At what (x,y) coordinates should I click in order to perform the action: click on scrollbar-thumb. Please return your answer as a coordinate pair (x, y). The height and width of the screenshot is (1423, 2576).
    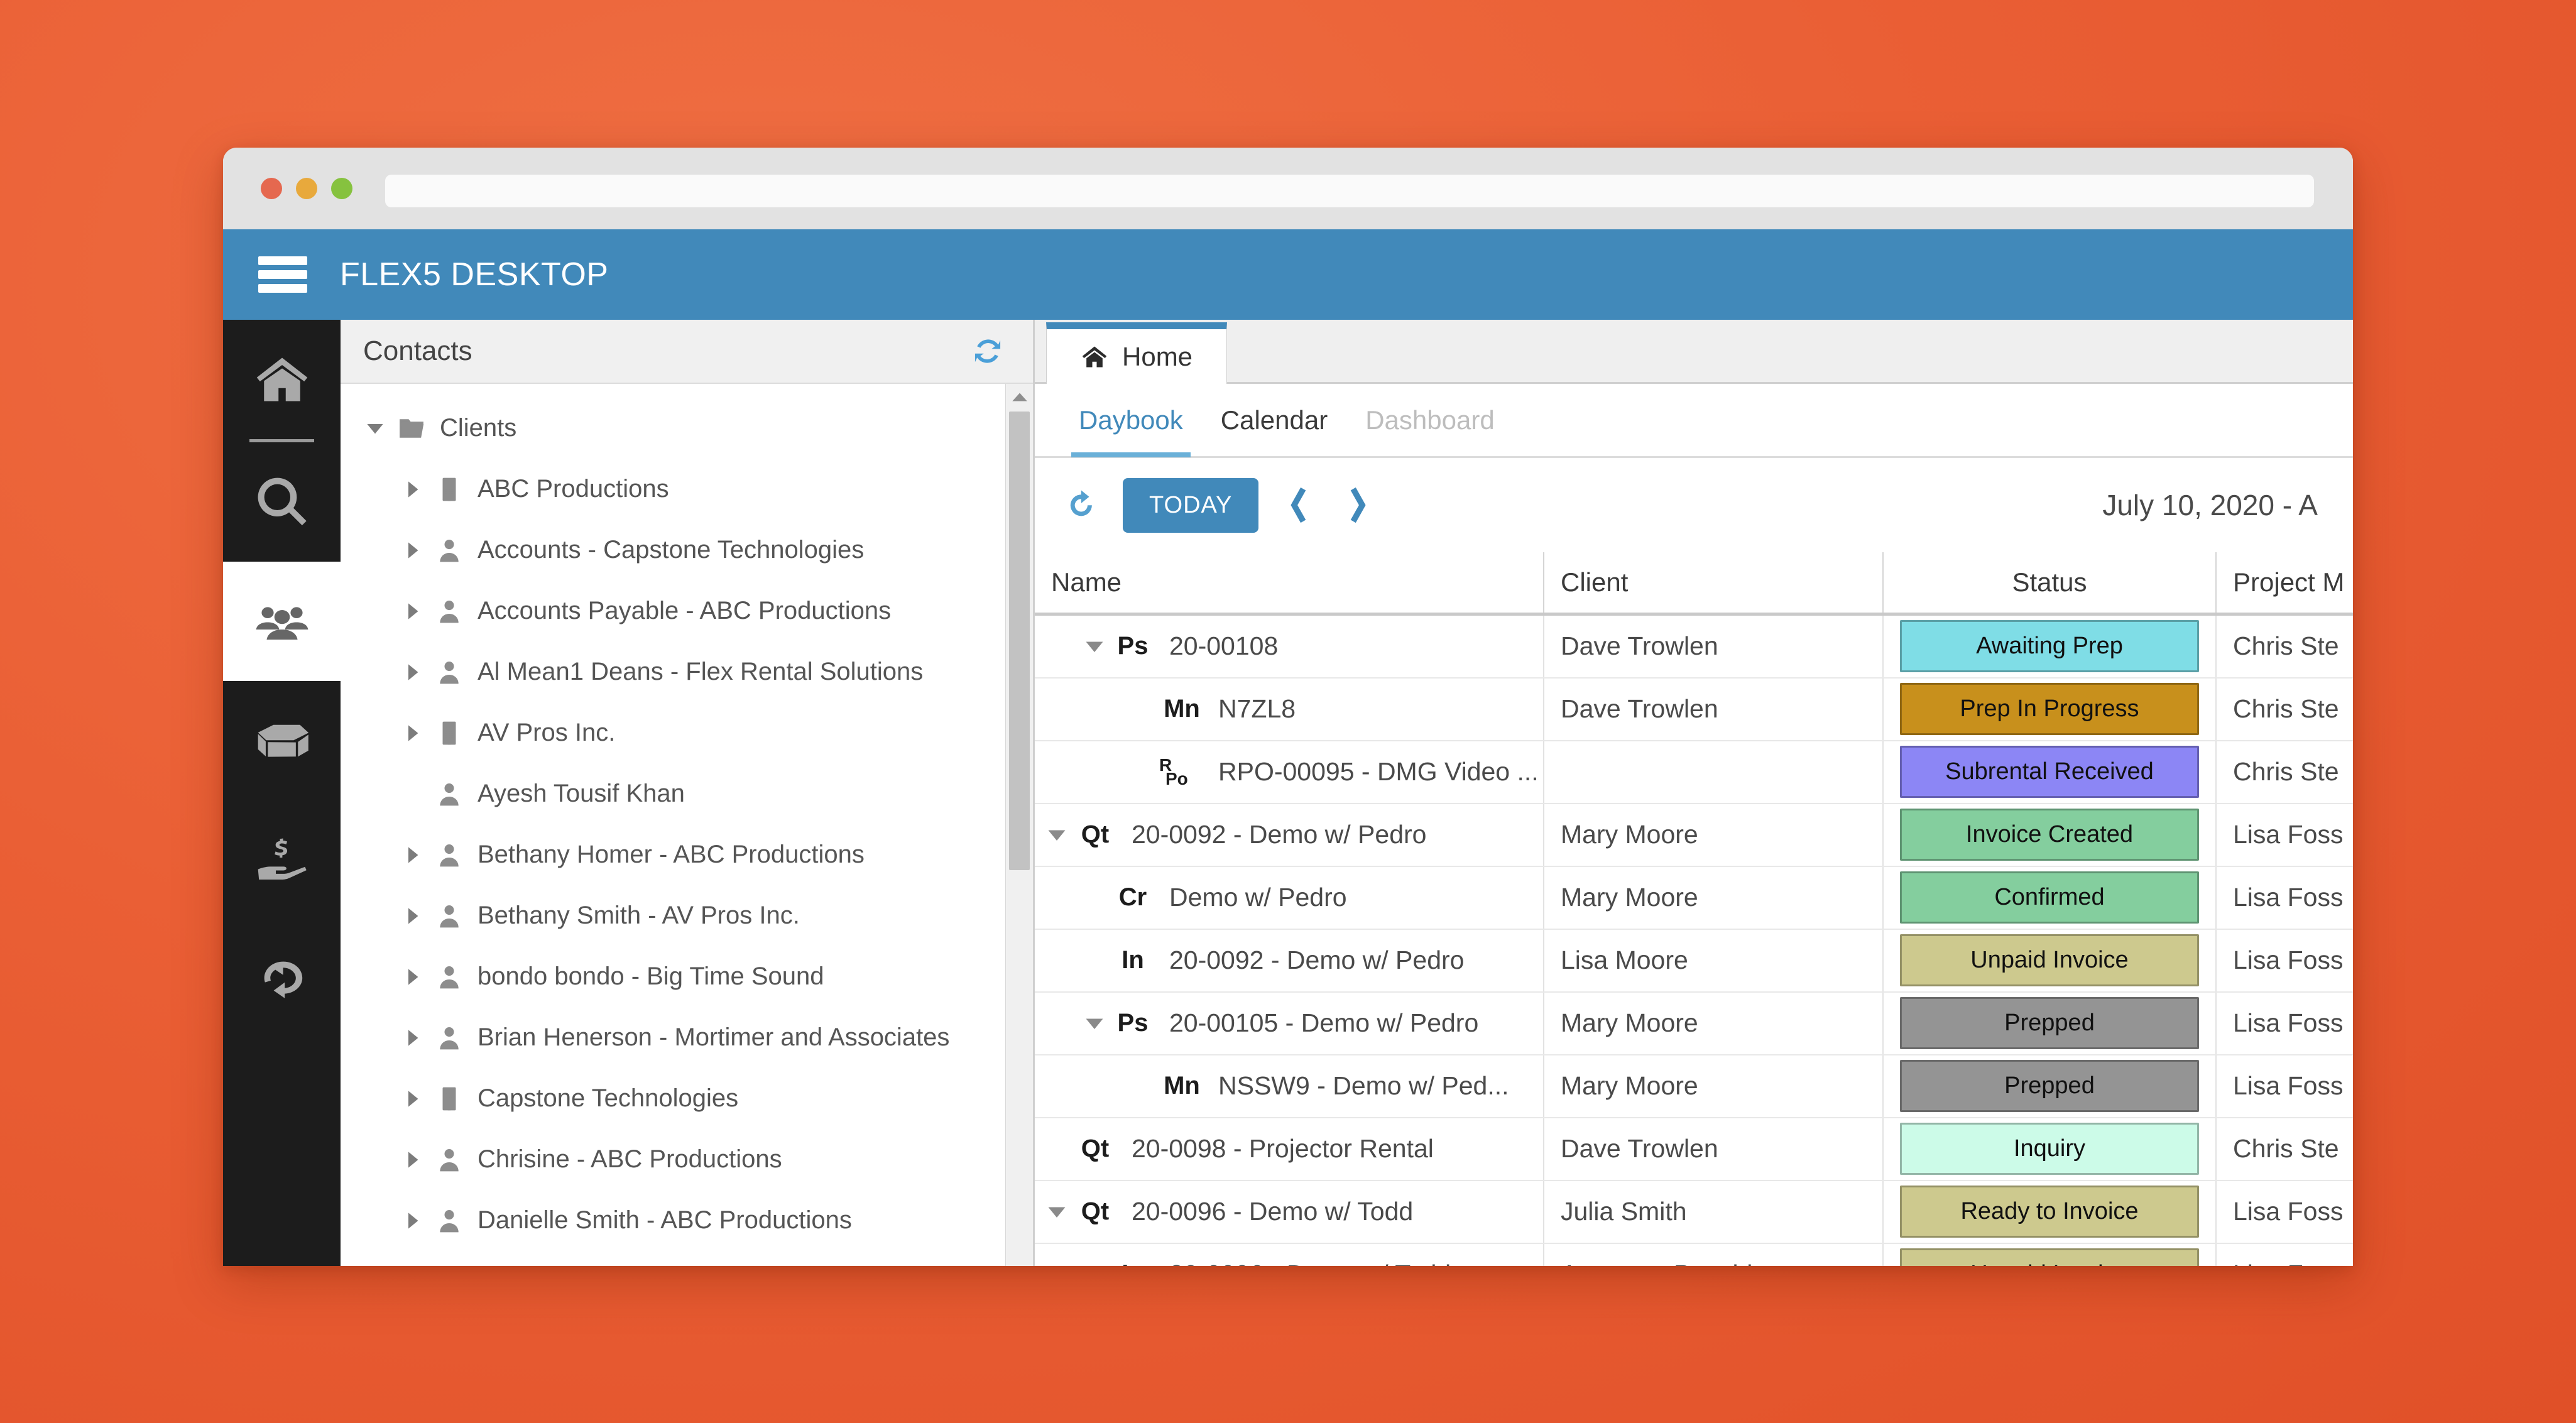
    Looking at the image, I should click on (1020, 641).